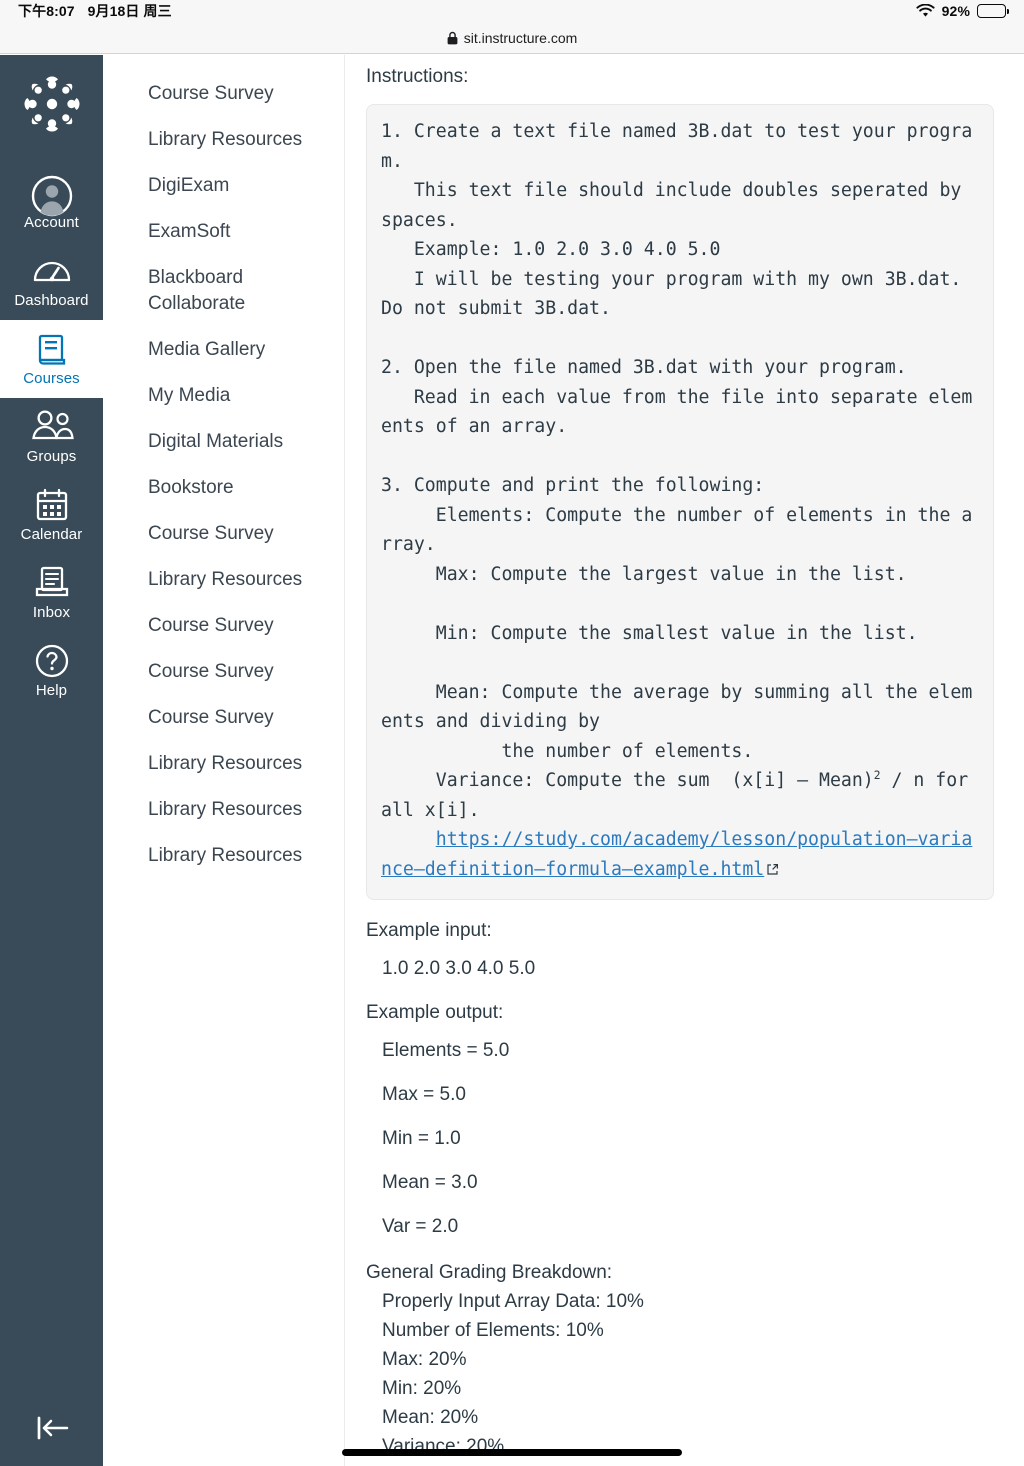  Describe the element at coordinates (52, 582) in the screenshot. I see `inbox-tray-icon` at that location.